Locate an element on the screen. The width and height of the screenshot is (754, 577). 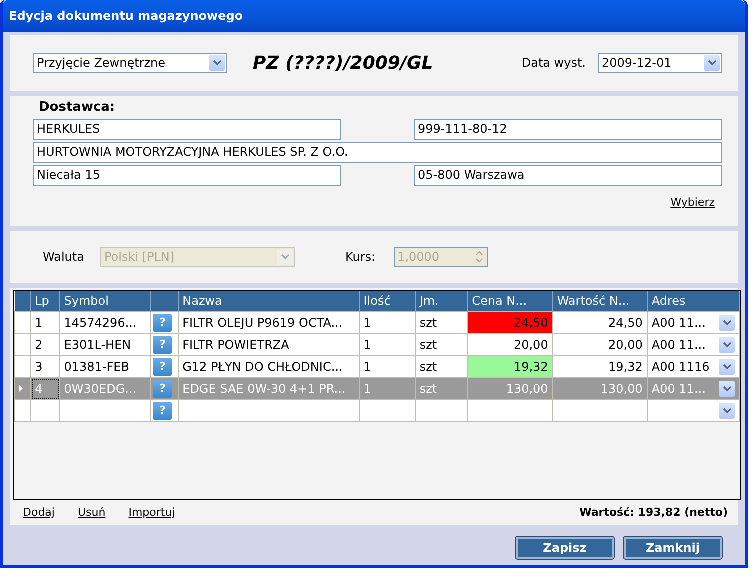
date-label: Data wyst. is located at coordinates (554, 63).